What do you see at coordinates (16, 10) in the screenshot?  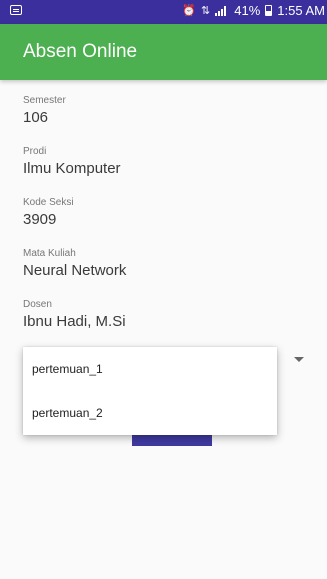 I see `message-icon` at bounding box center [16, 10].